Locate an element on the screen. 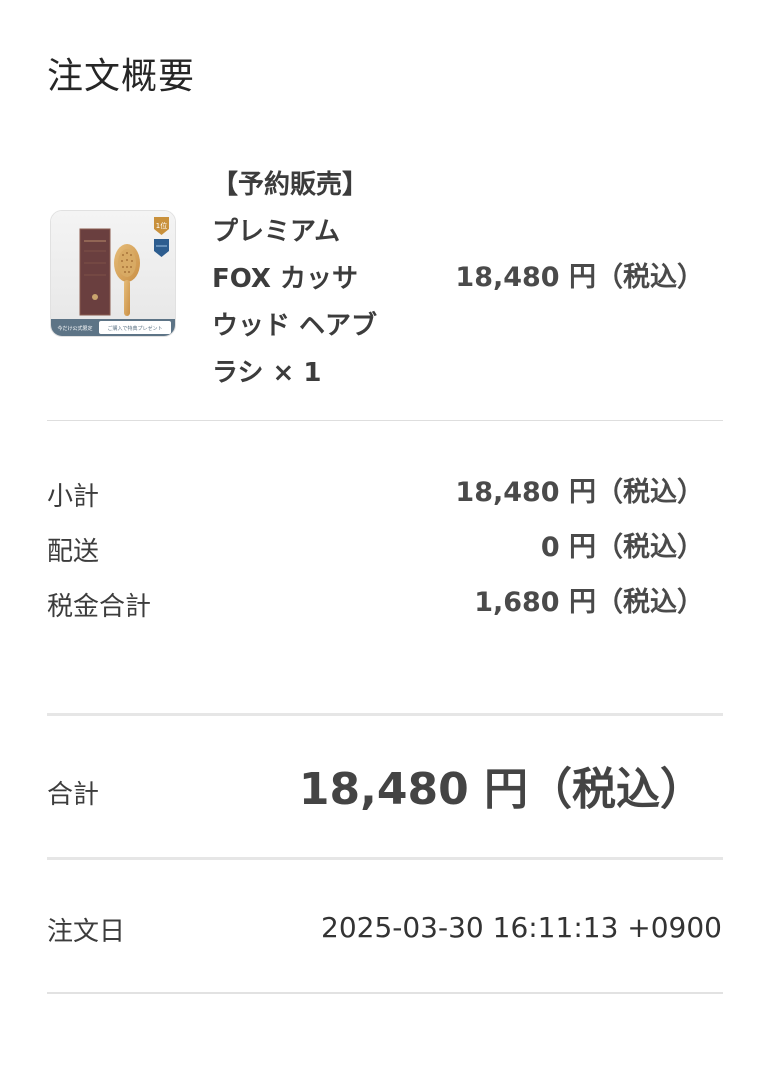 The width and height of the screenshot is (772, 1080). svg-text: 1位 is located at coordinates (161, 225).